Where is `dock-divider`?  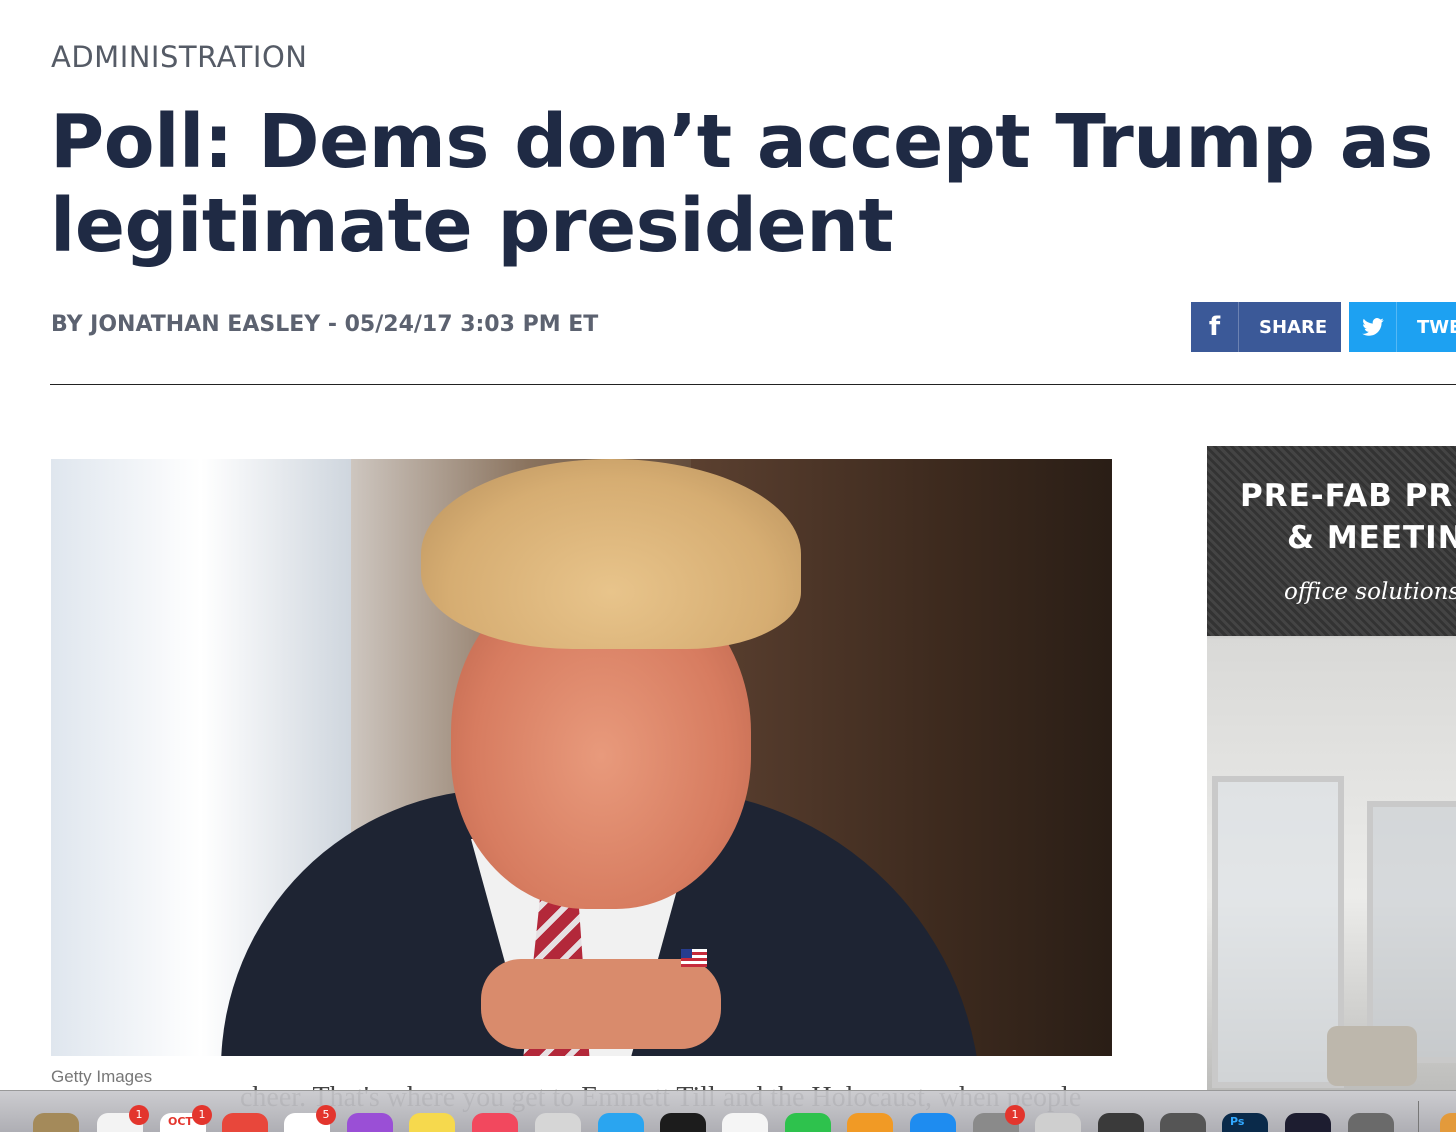
dock-divider is located at coordinates (1418, 1116).